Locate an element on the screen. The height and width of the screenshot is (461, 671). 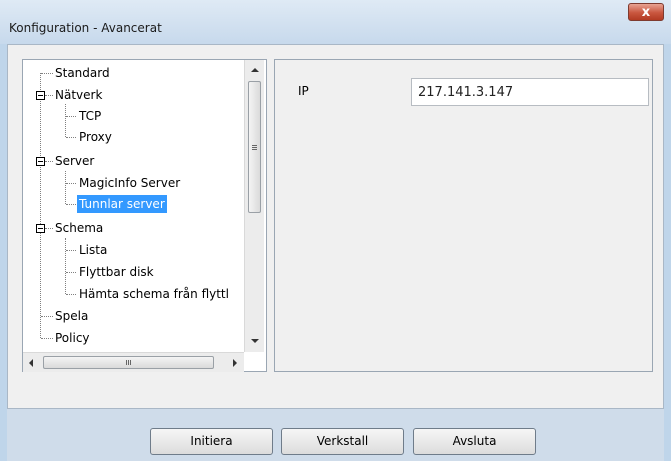
tree-item-proxy: Proxy is located at coordinates (95, 137).